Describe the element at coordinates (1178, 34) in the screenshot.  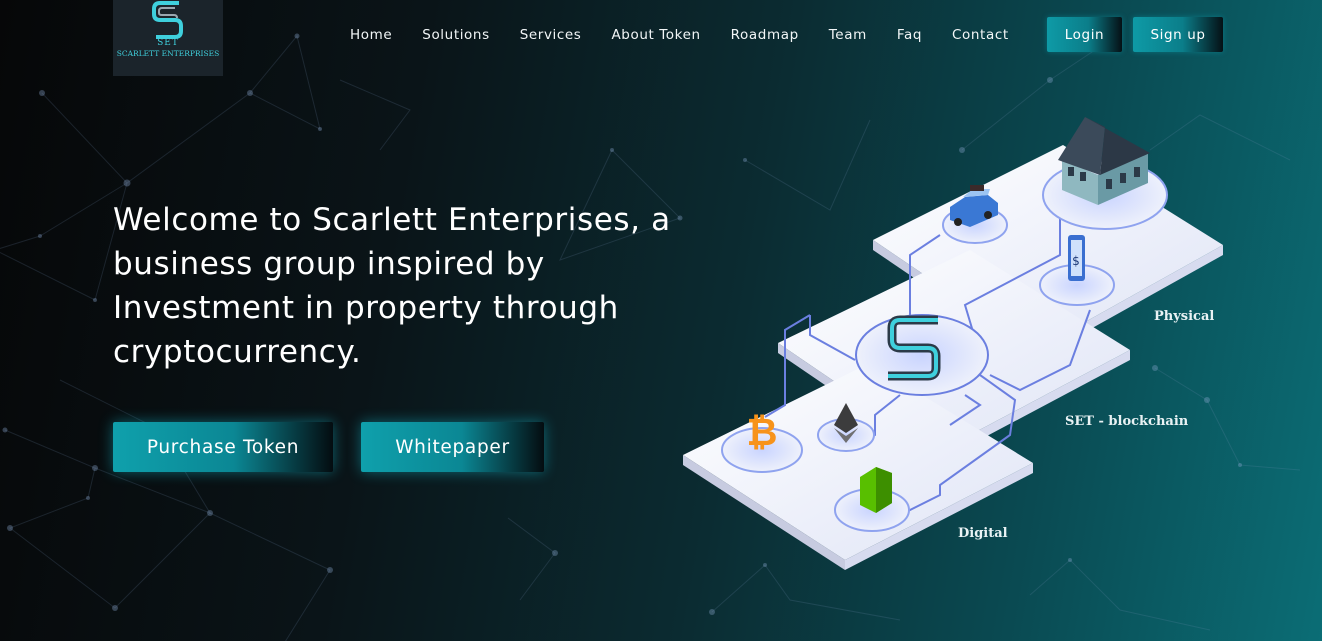
I see `signup-button: Sign up` at that location.